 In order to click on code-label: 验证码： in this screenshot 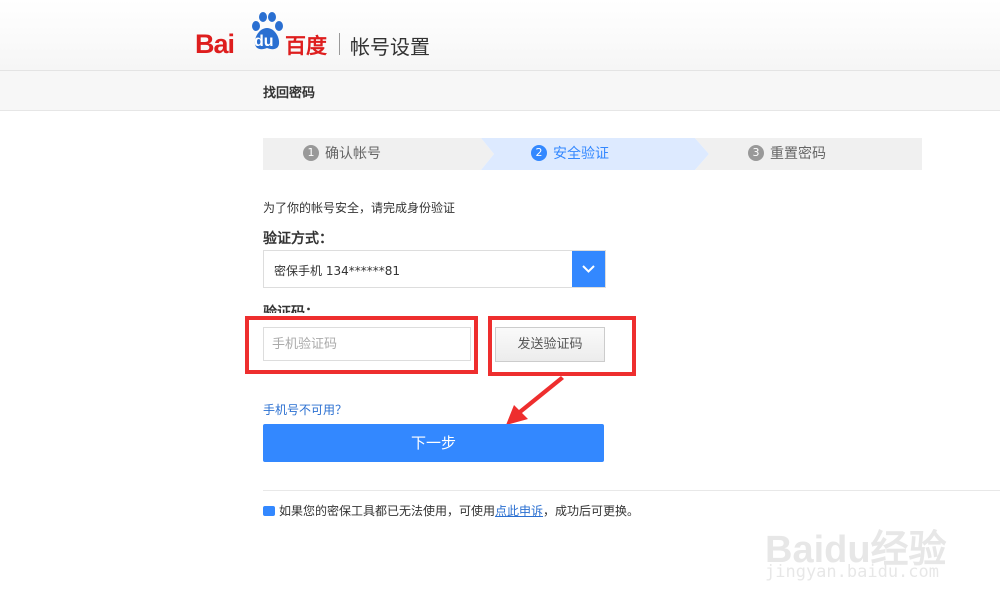, I will do `click(291, 309)`.